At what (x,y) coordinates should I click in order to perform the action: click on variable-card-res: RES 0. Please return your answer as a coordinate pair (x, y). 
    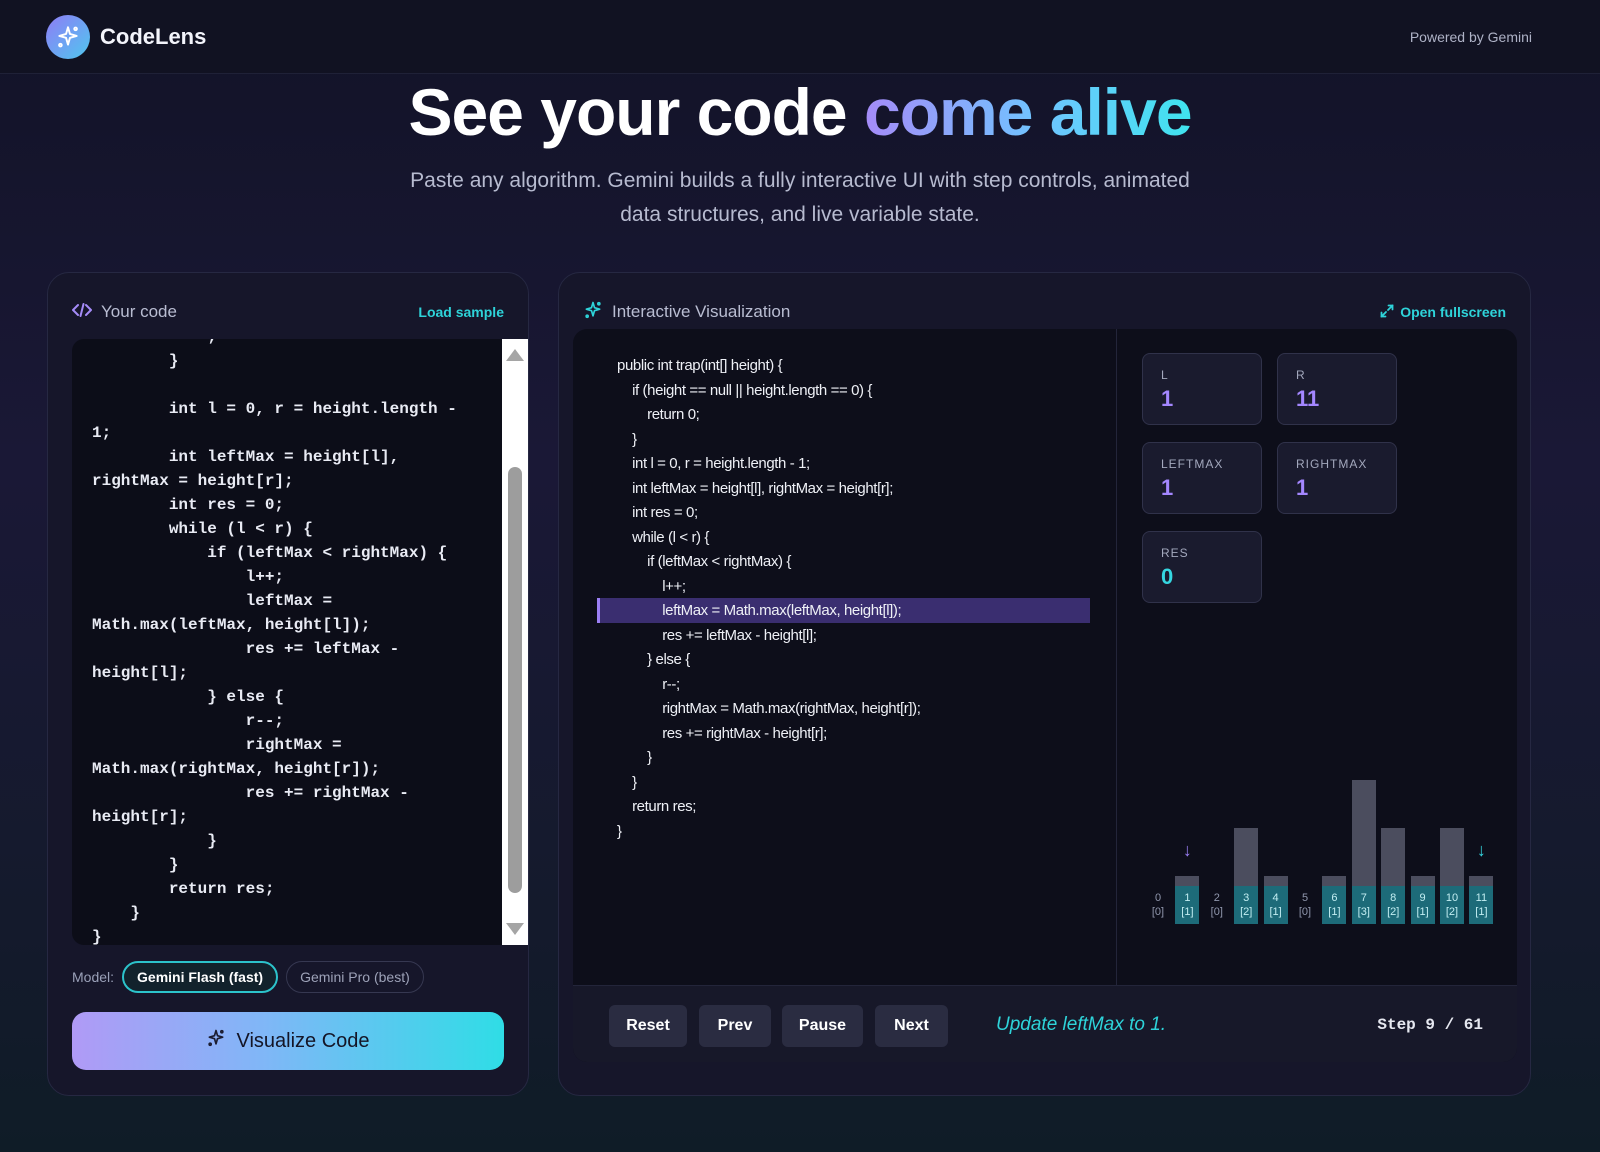
    Looking at the image, I should click on (1202, 567).